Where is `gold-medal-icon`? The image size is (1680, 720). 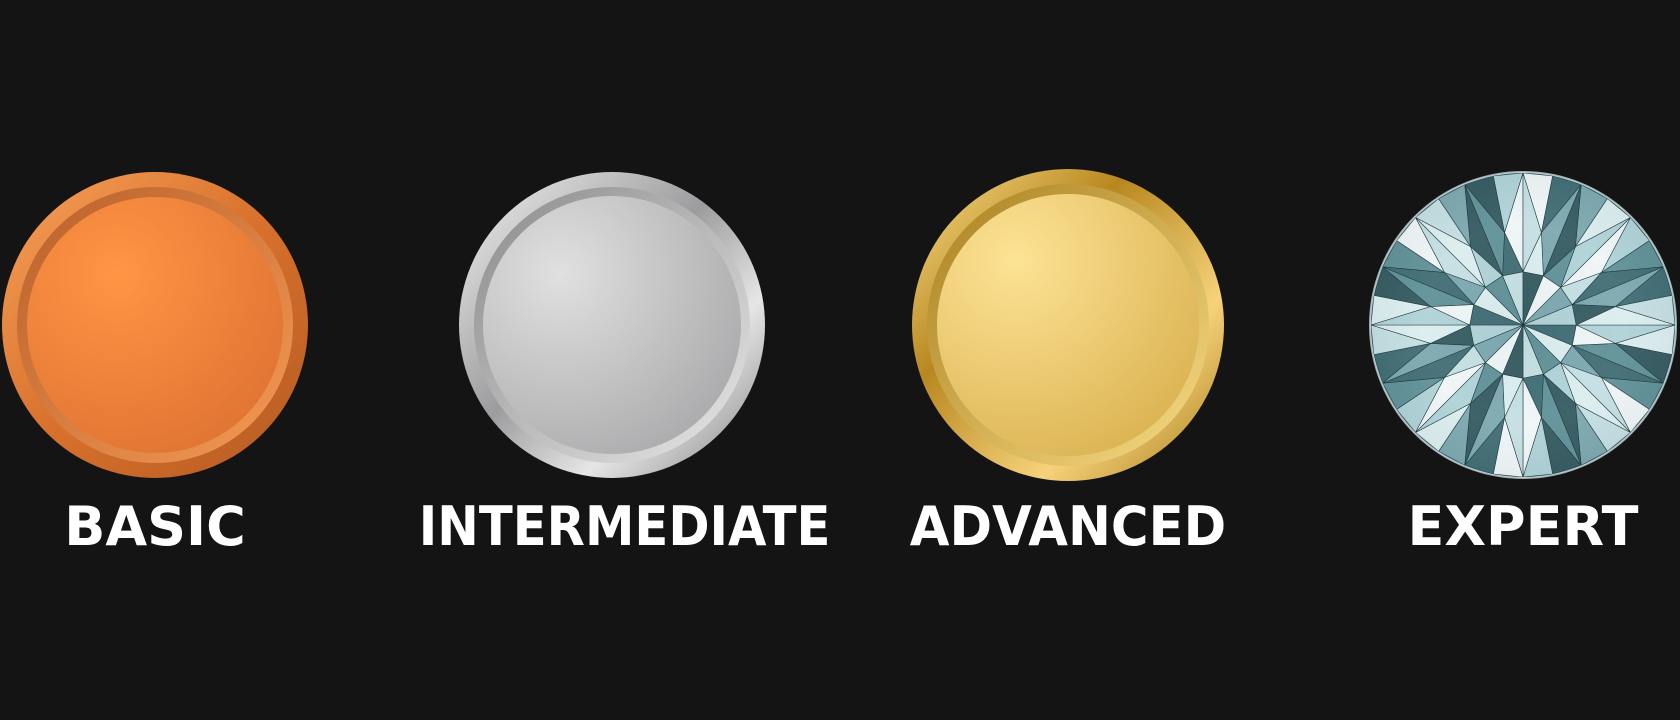
gold-medal-icon is located at coordinates (1068, 325).